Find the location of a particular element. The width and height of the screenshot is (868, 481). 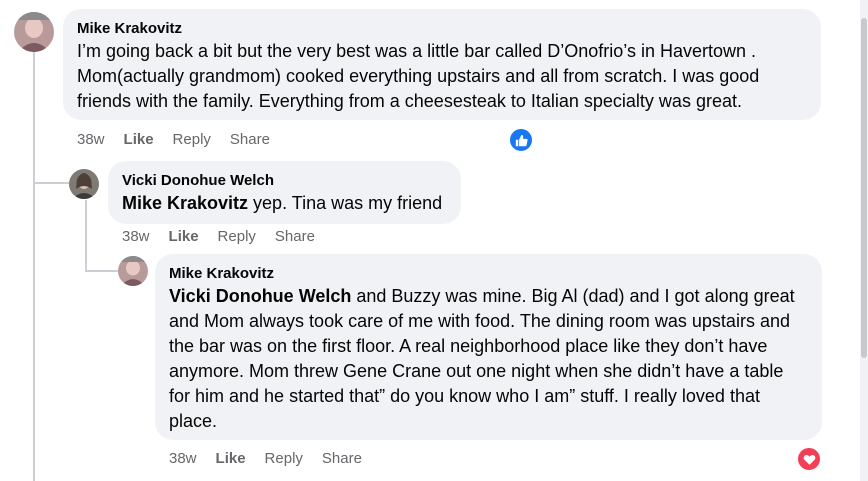

love-reaction-icon is located at coordinates (809, 459).